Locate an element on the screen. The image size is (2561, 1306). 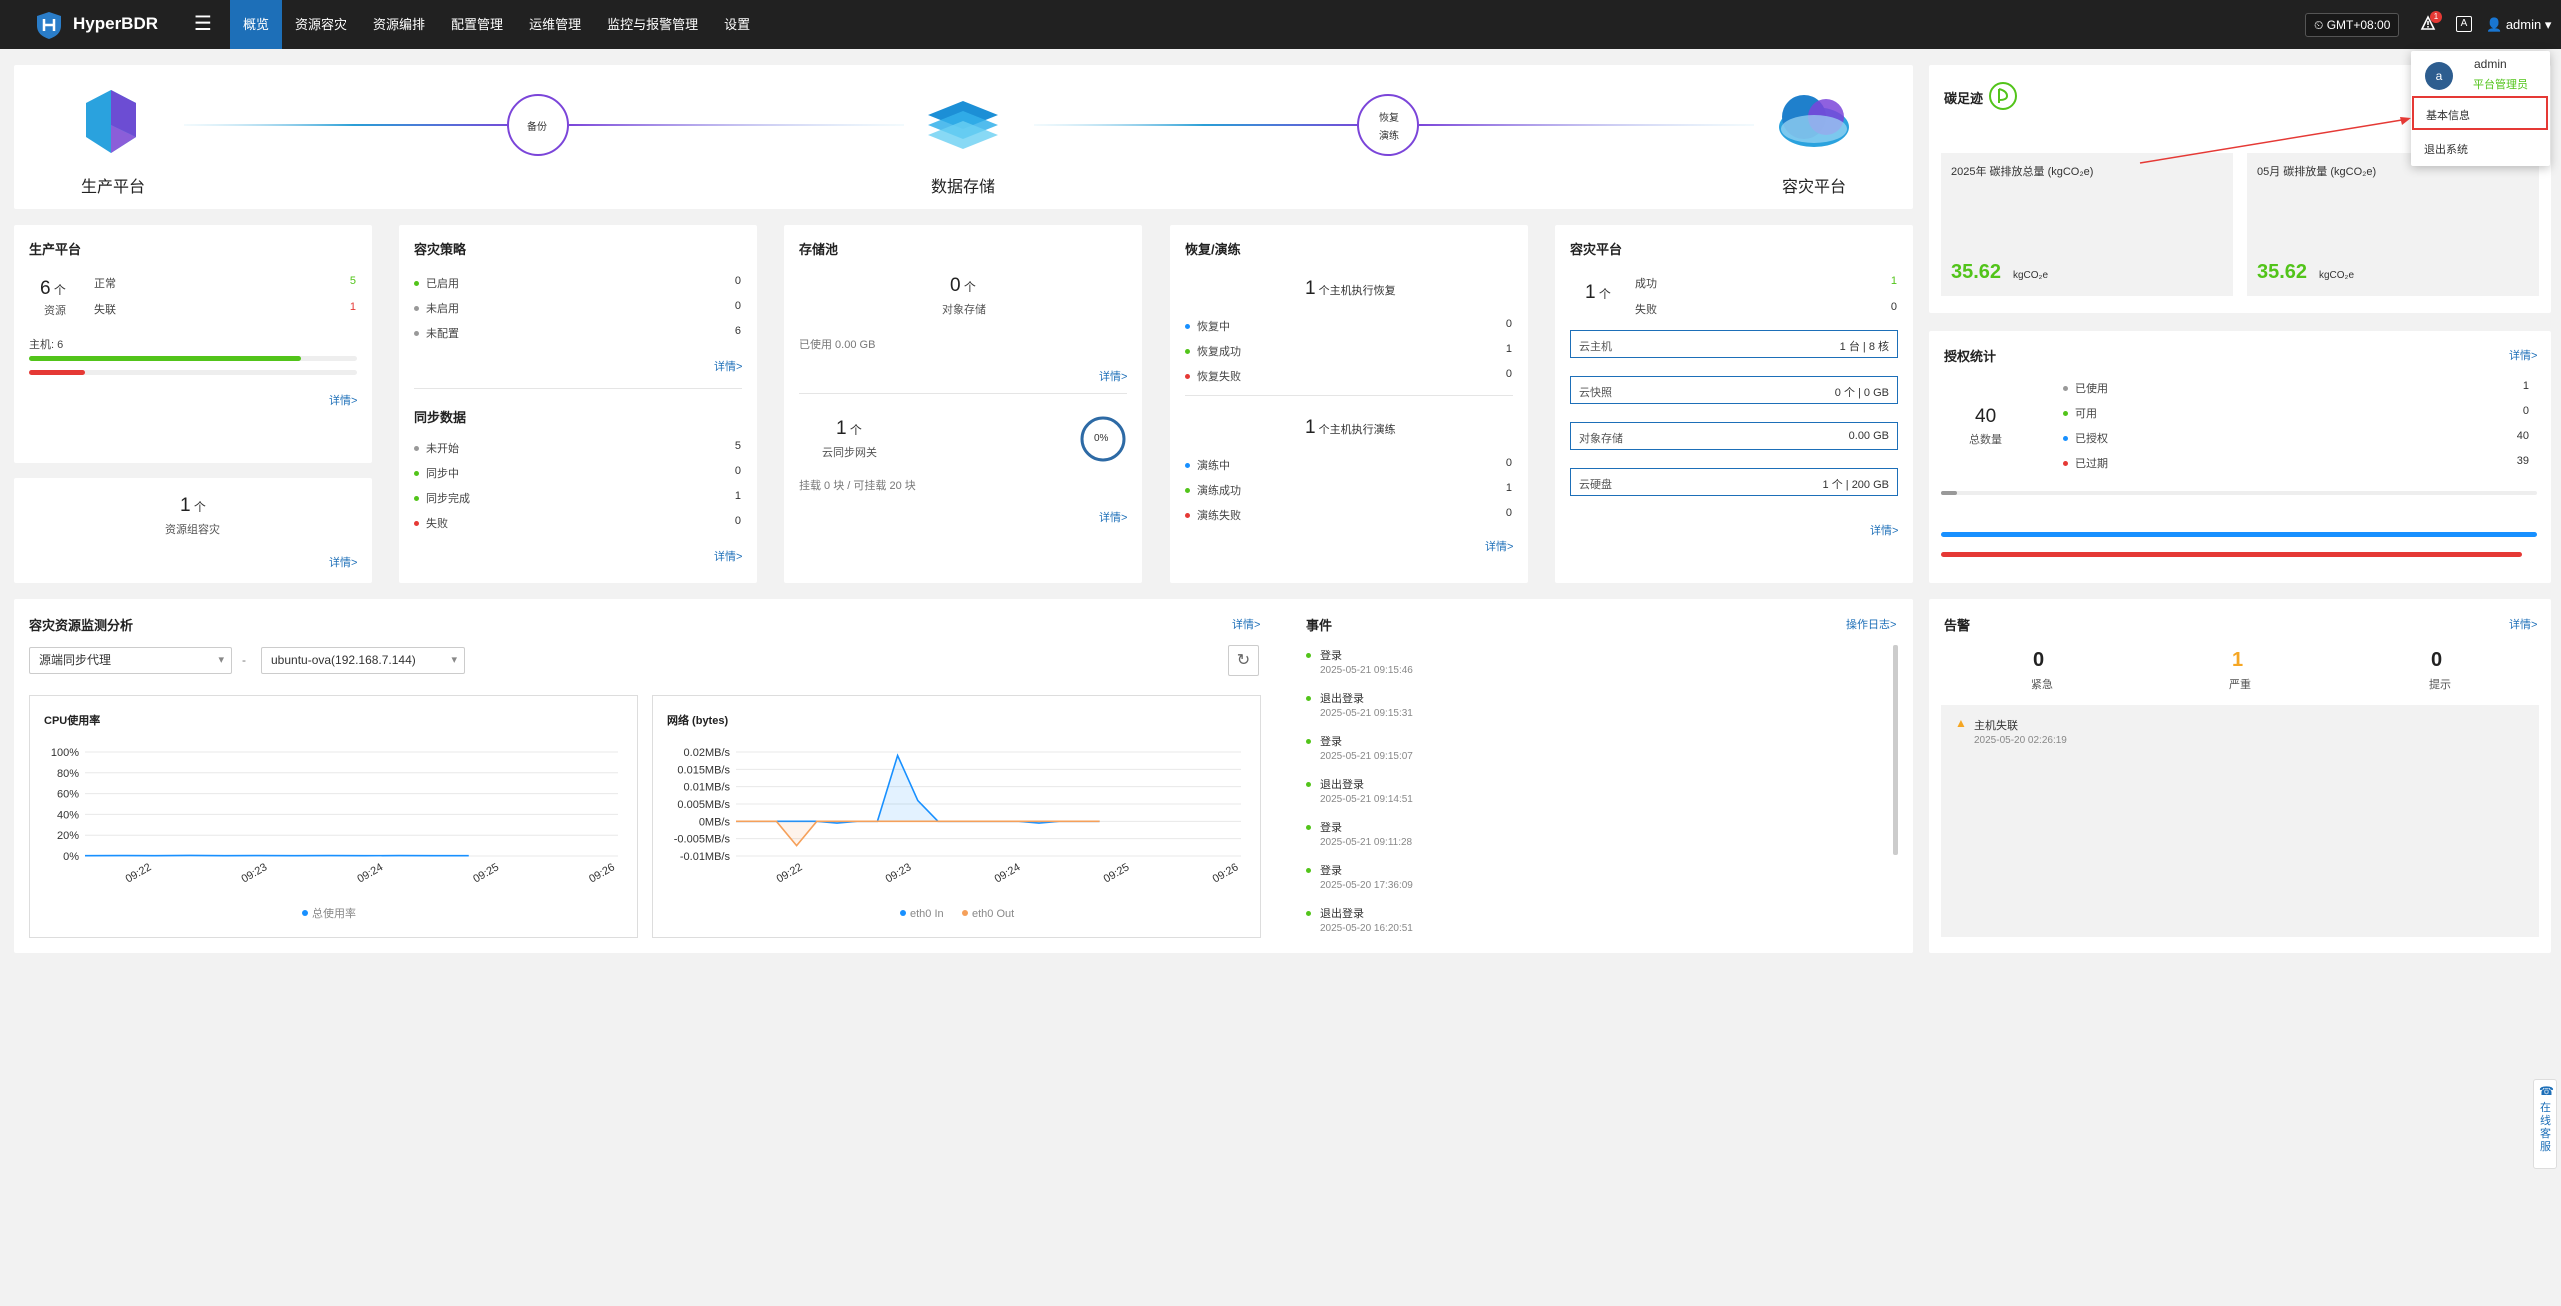
nav-monitor: 监控与报警管理 is located at coordinates (652, 24).